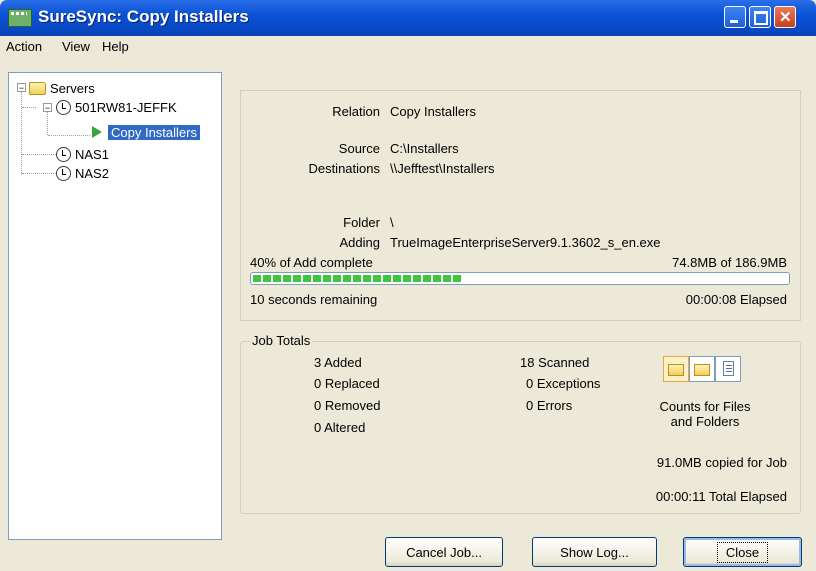 The height and width of the screenshot is (571, 816). I want to click on replaced-count: 0 Replaced, so click(347, 383).